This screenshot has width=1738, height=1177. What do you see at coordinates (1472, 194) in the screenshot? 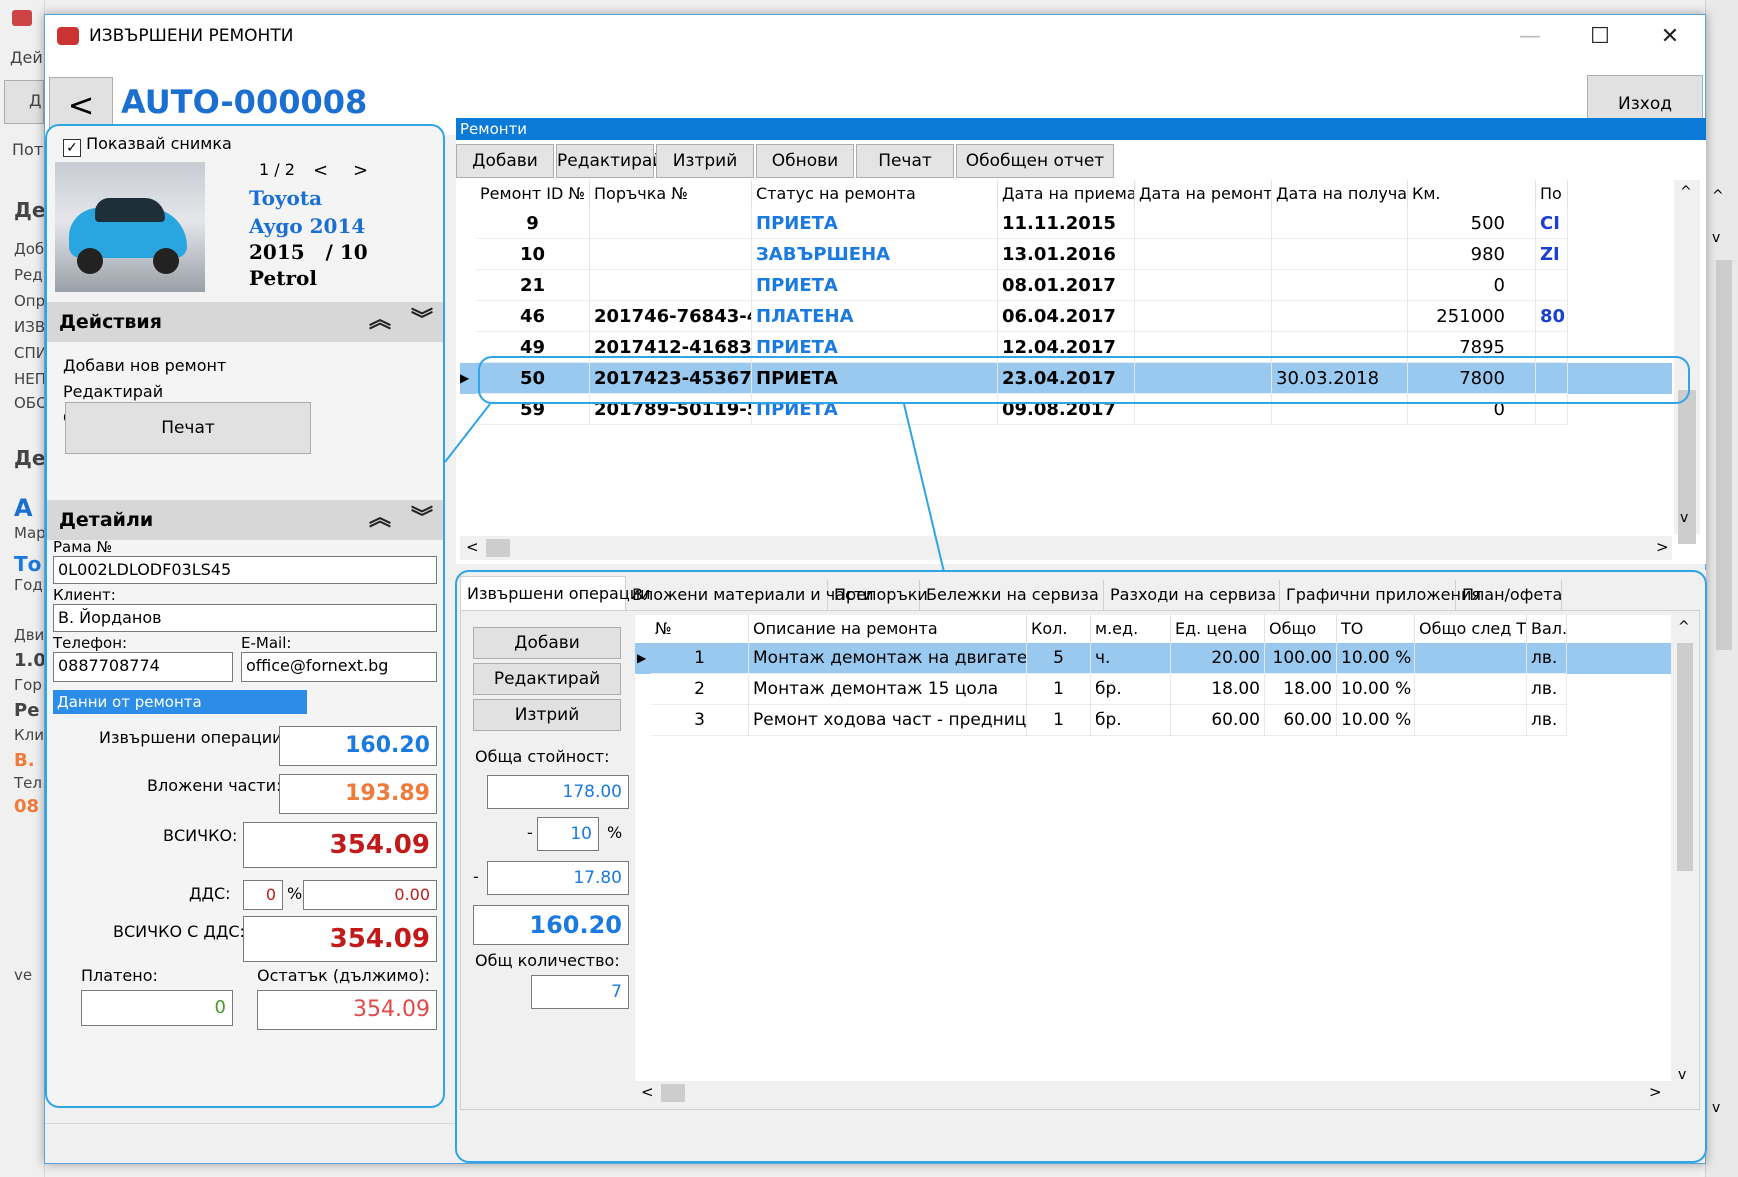
I see `repairs-col-header: Км.` at bounding box center [1472, 194].